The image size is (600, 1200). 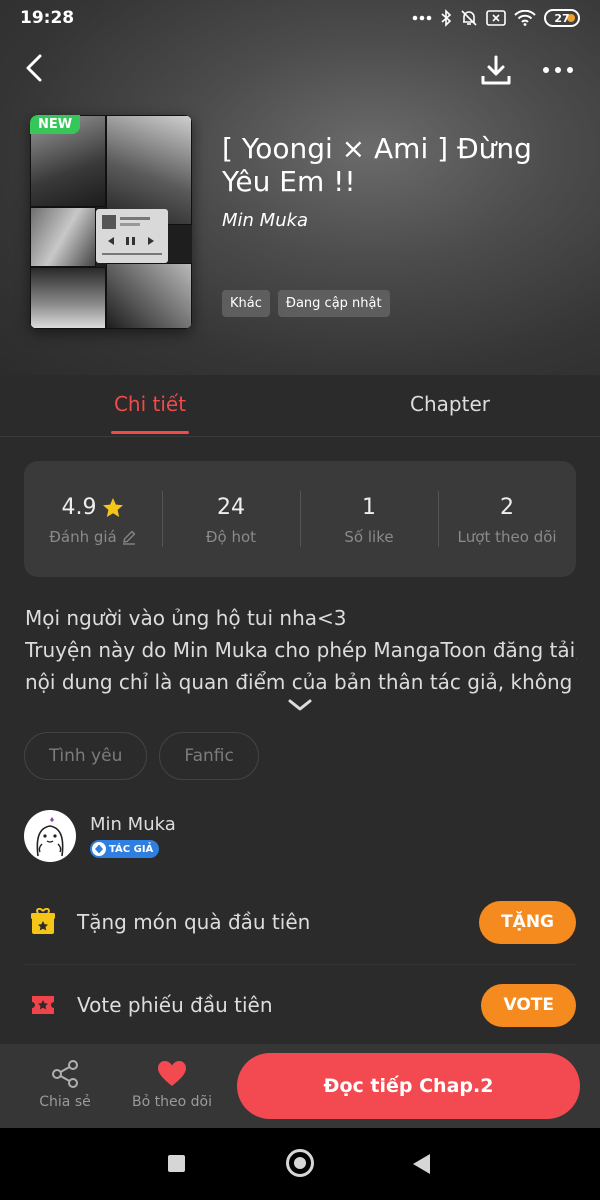 What do you see at coordinates (176, 1163) in the screenshot?
I see `recent-apps-button` at bounding box center [176, 1163].